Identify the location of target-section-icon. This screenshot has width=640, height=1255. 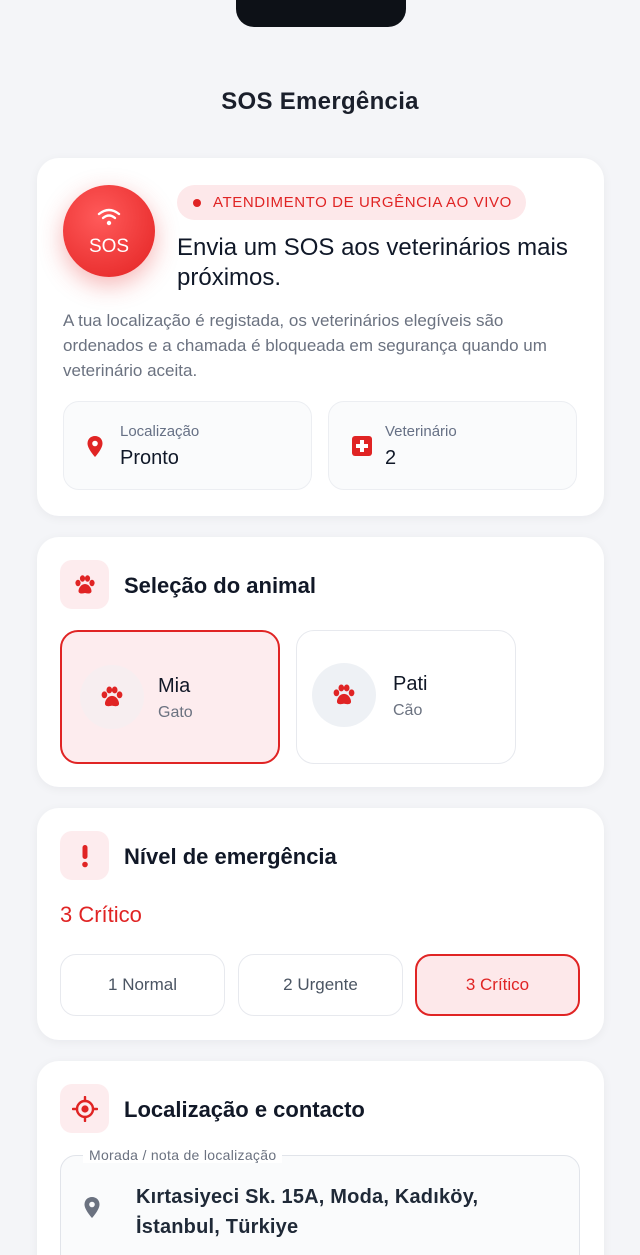
(84, 1108).